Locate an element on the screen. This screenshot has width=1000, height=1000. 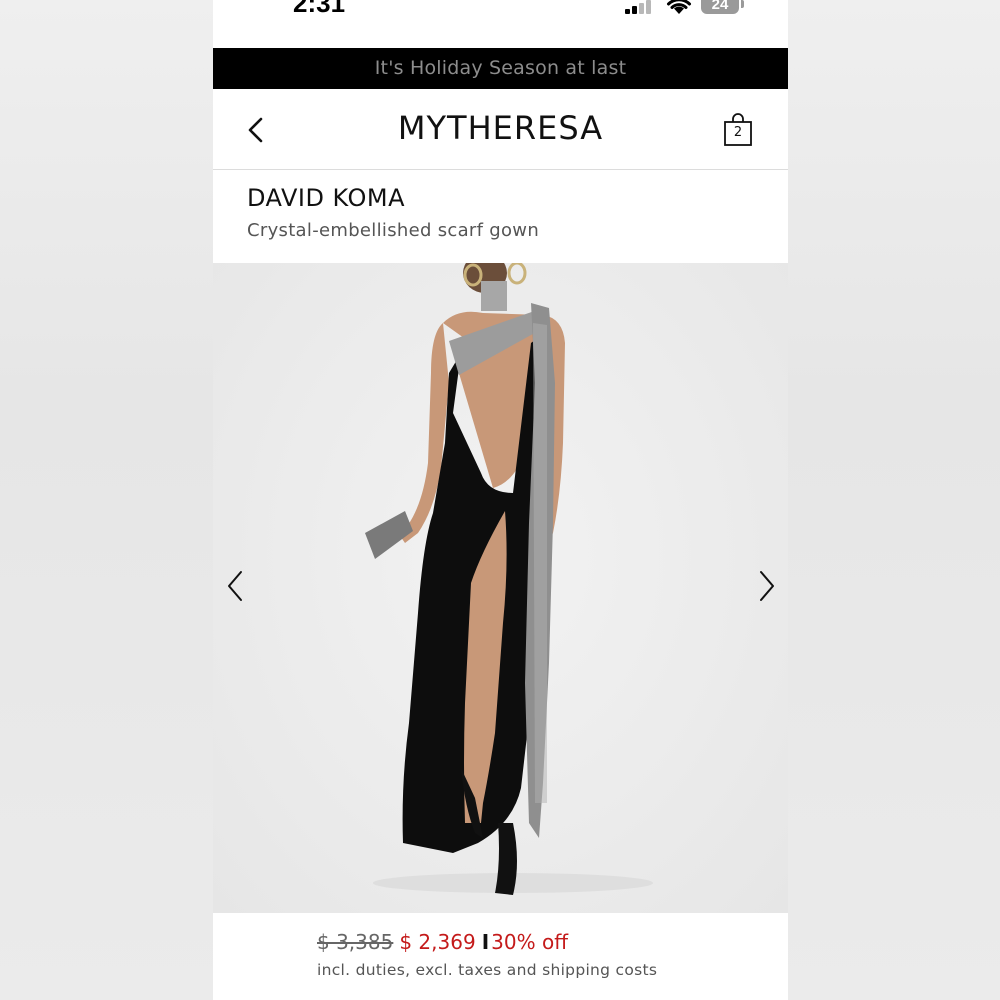
promo-banner: It's Holiday Season at last is located at coordinates (500, 68).